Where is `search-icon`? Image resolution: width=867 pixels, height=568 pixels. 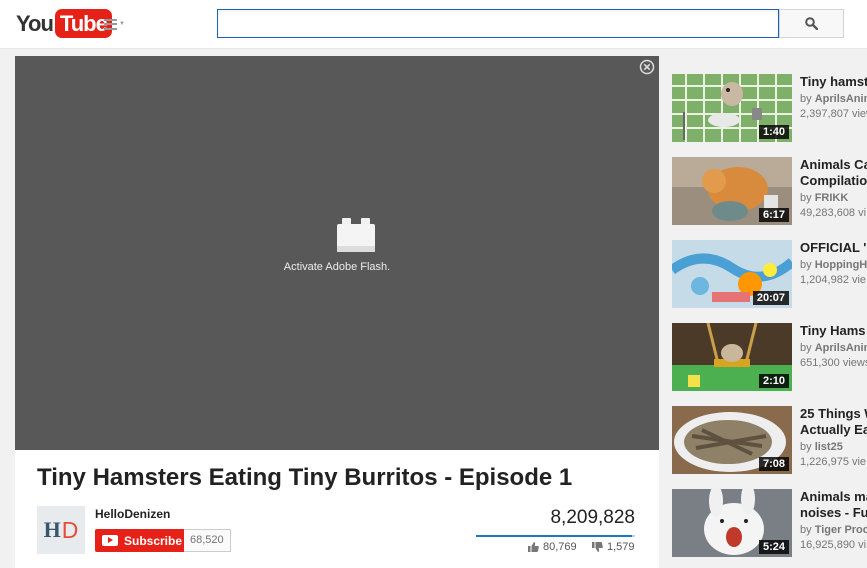 search-icon is located at coordinates (811, 23).